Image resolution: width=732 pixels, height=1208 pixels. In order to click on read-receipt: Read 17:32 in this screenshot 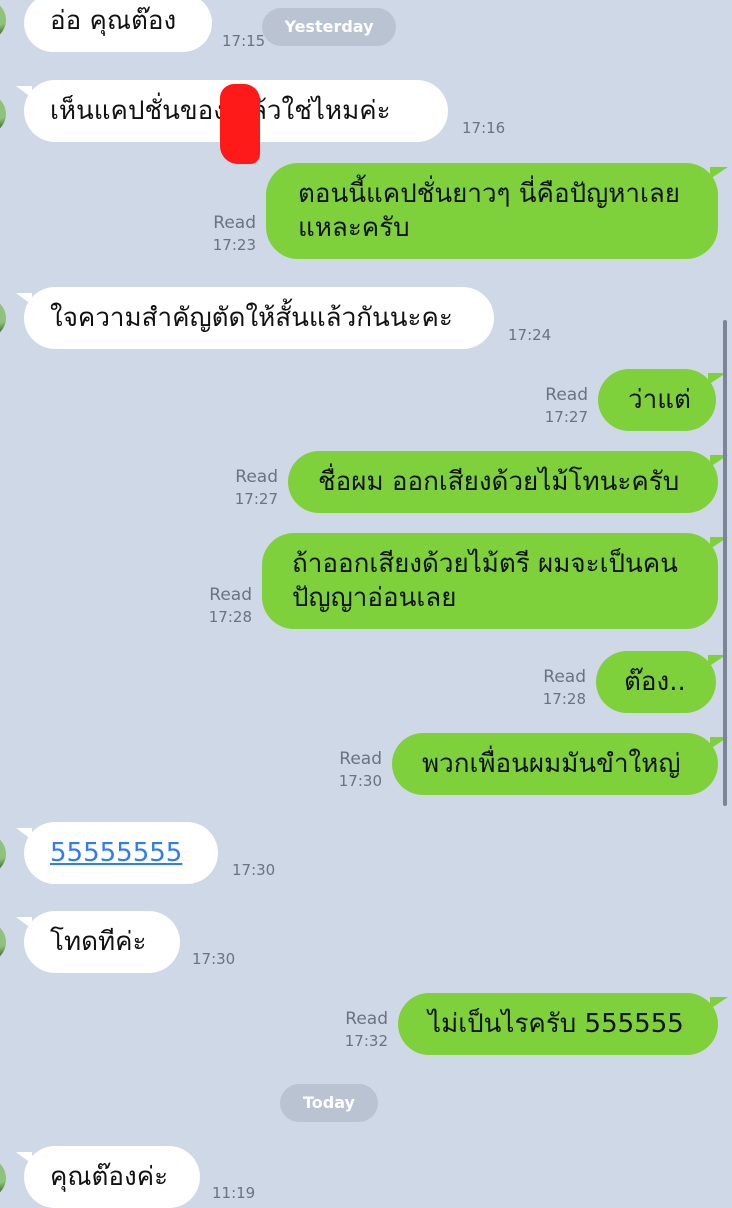, I will do `click(358, 1030)`.